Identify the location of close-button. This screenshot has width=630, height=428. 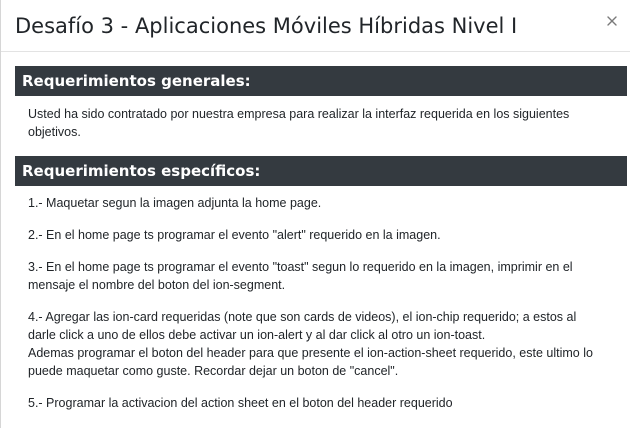
(612, 21).